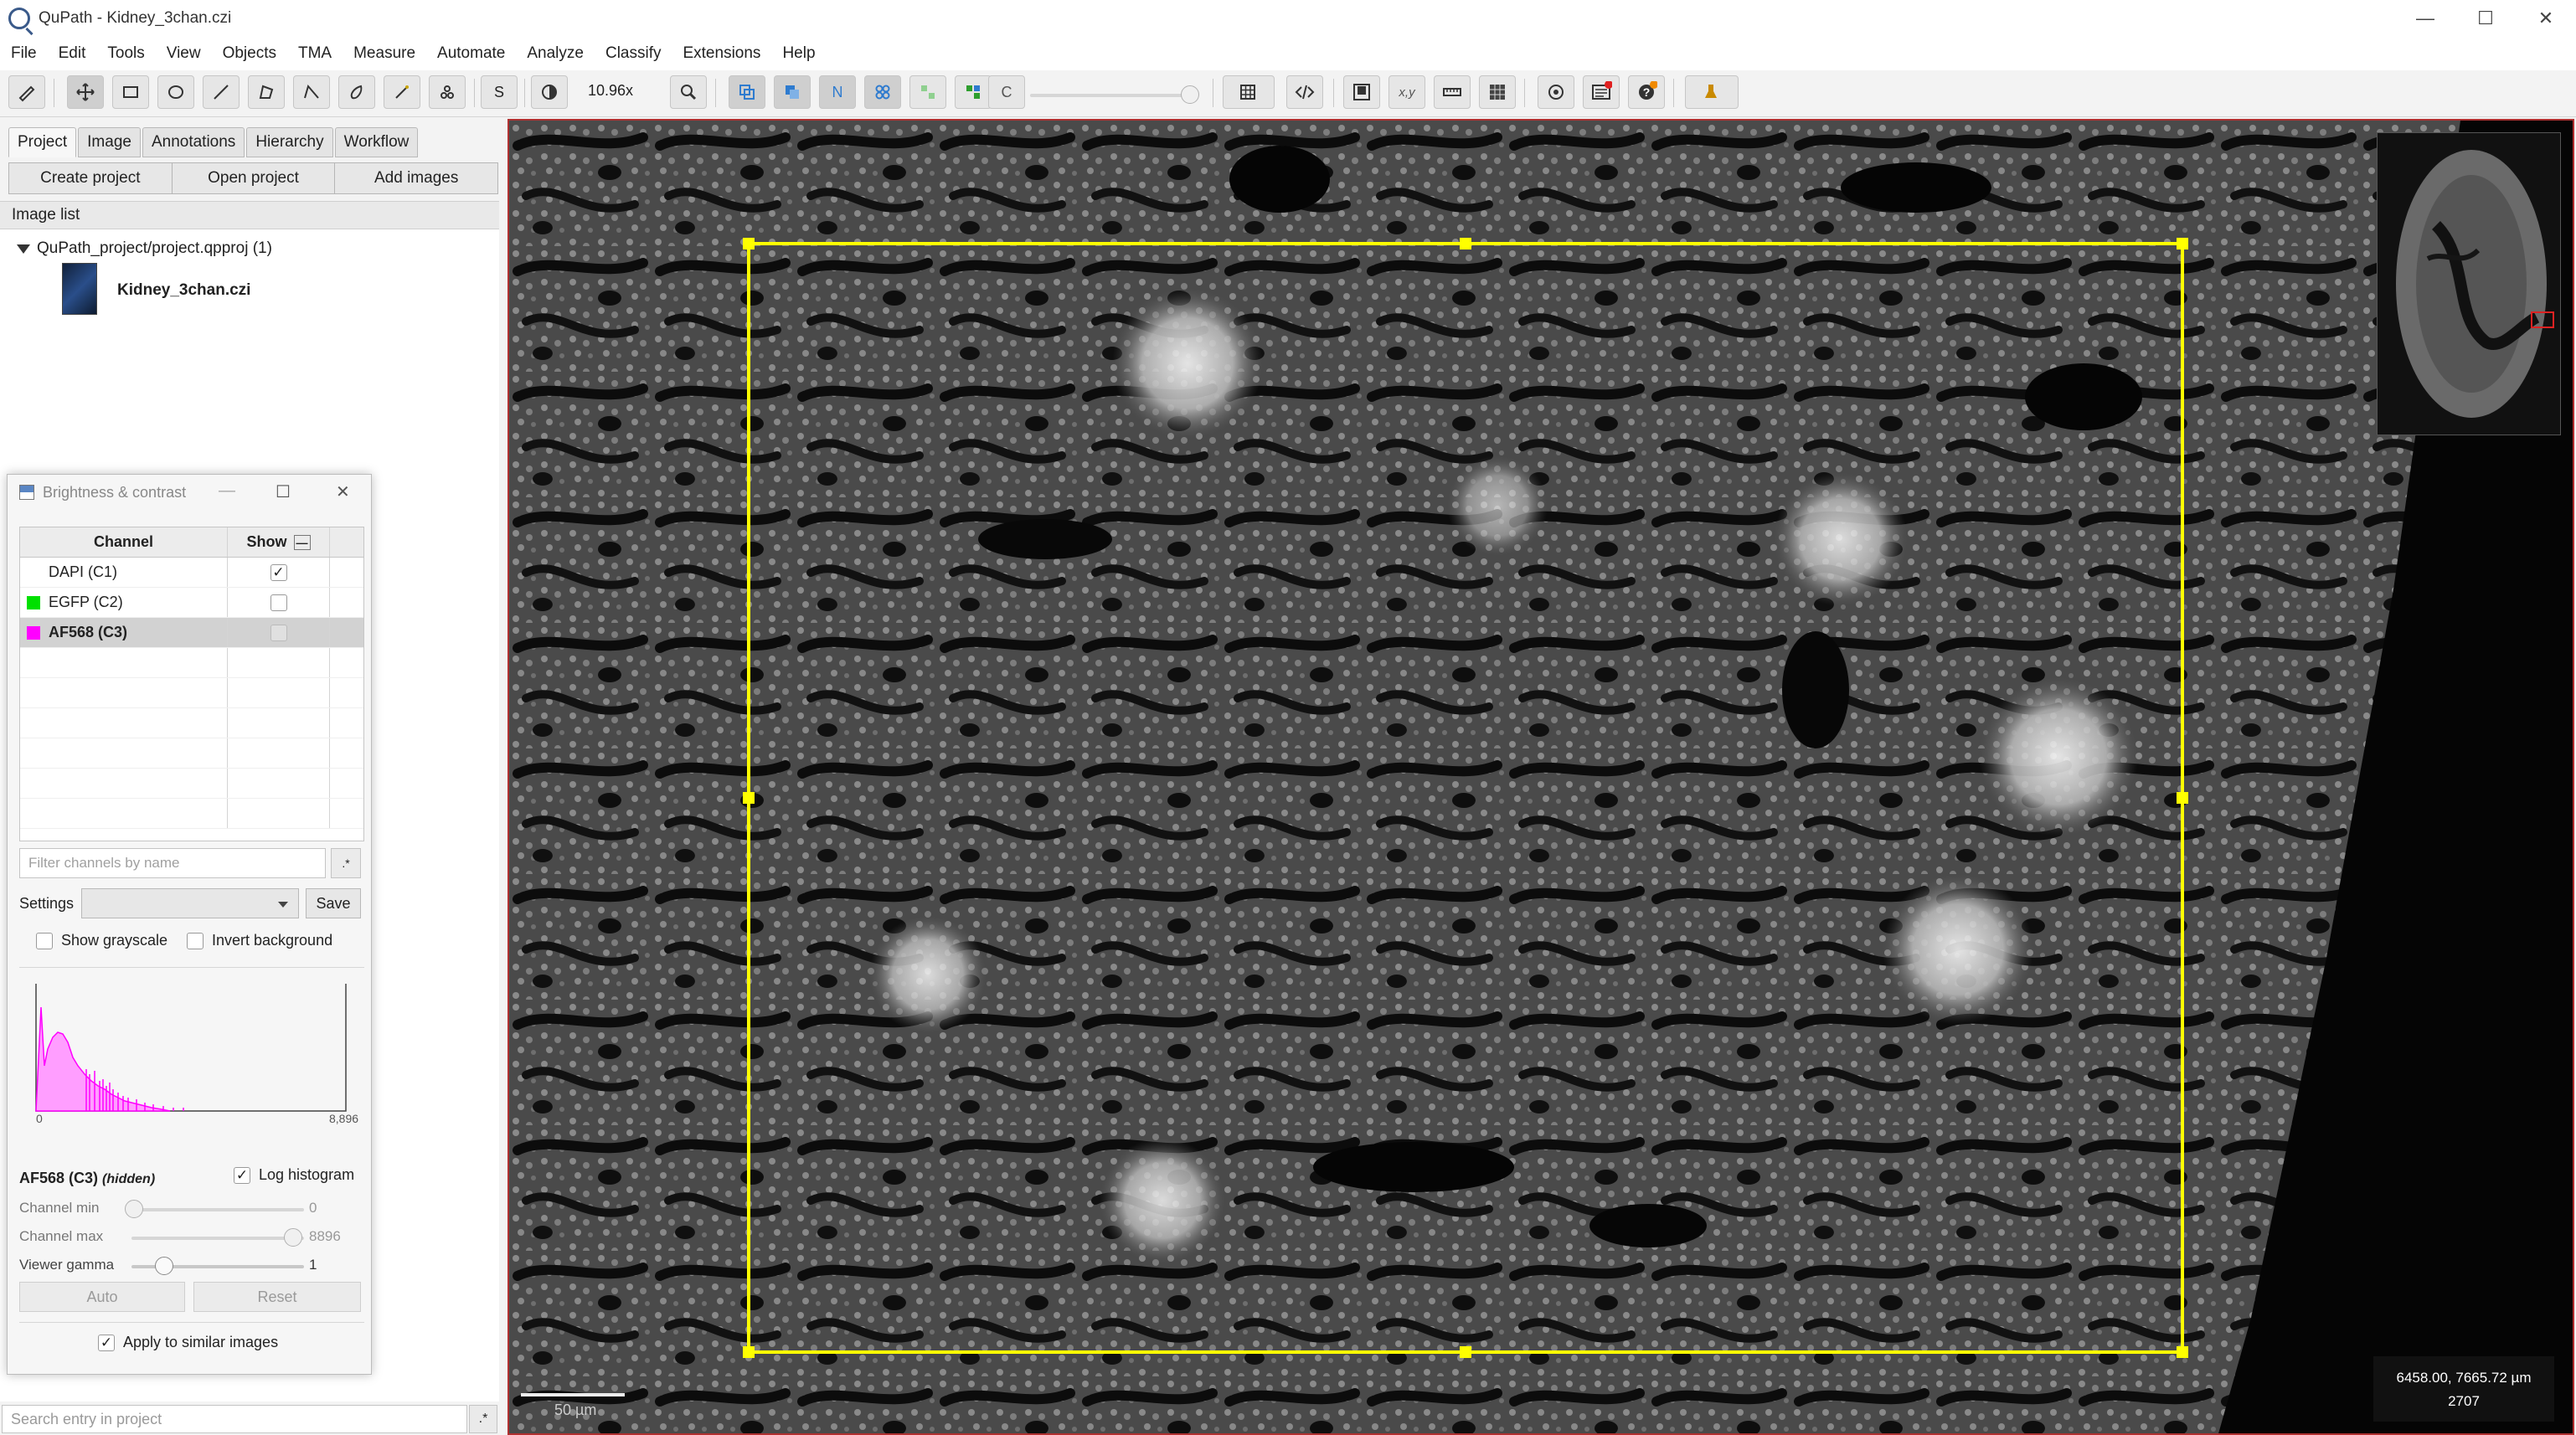 The width and height of the screenshot is (2576, 1435). I want to click on log-button, so click(1601, 92).